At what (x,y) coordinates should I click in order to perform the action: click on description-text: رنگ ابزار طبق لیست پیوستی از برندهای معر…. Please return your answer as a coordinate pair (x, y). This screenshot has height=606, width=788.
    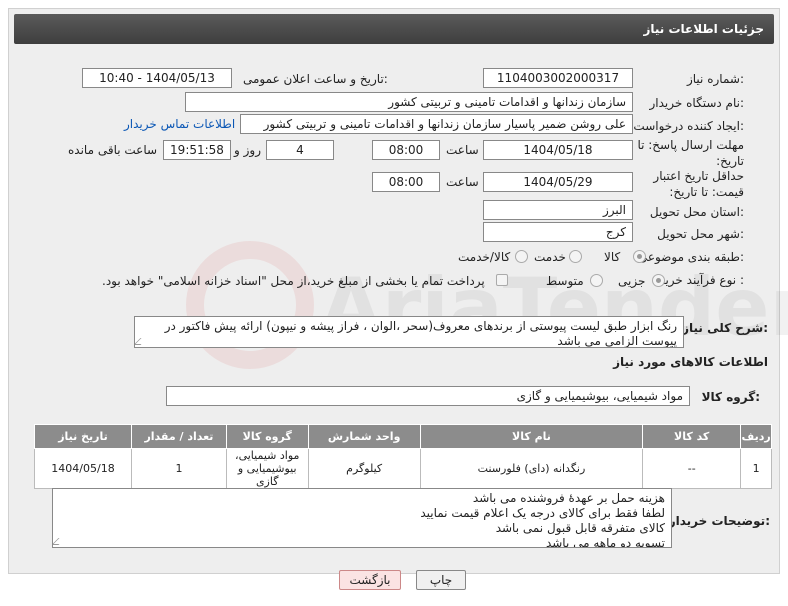
    Looking at the image, I should click on (420, 333).